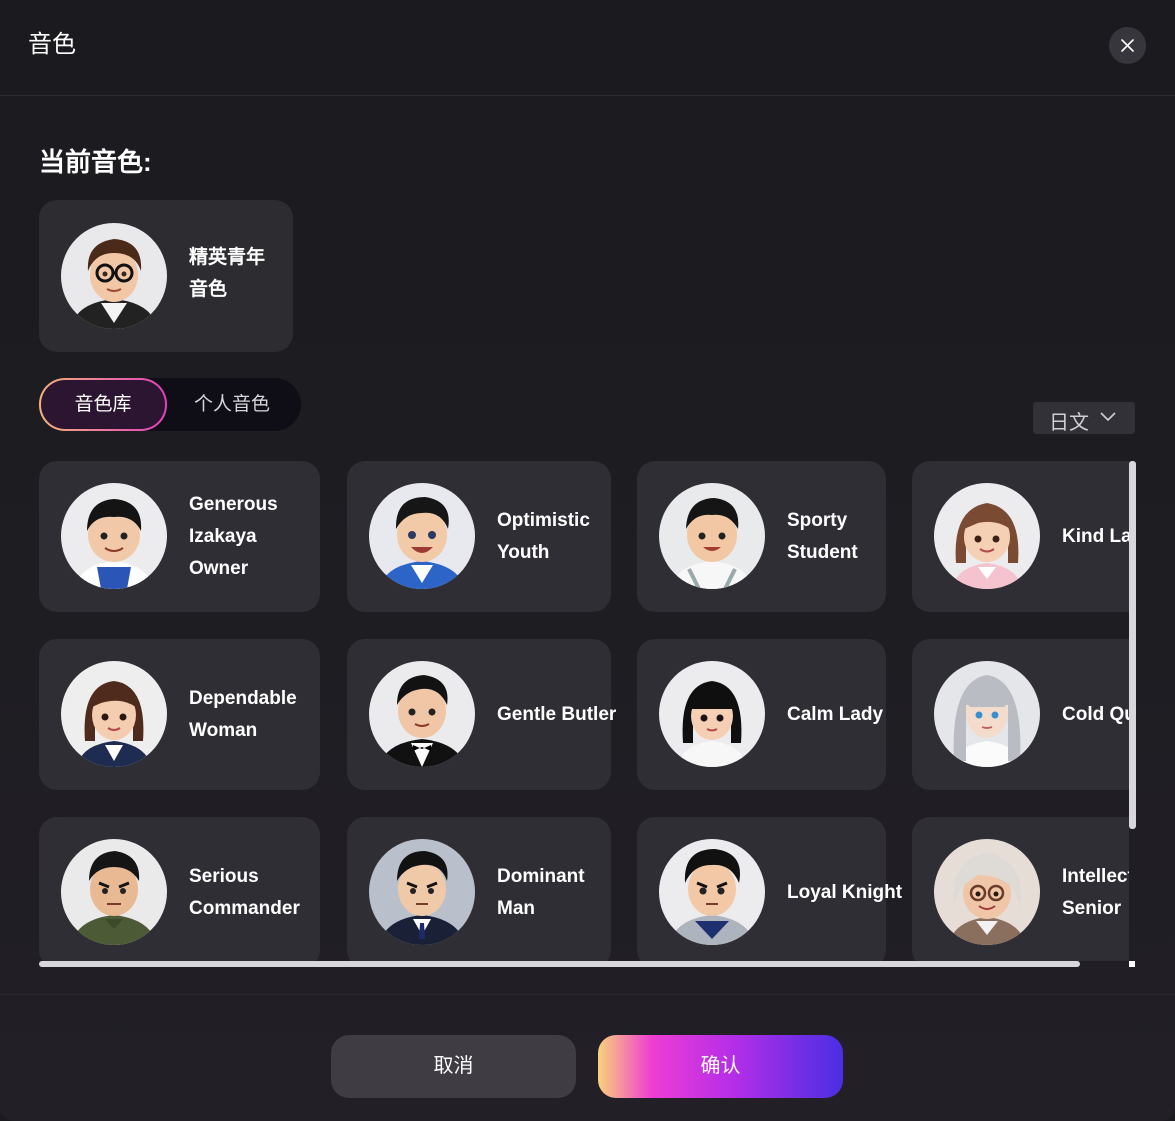  What do you see at coordinates (179, 714) in the screenshot?
I see `voice-card: Dependable Woman` at bounding box center [179, 714].